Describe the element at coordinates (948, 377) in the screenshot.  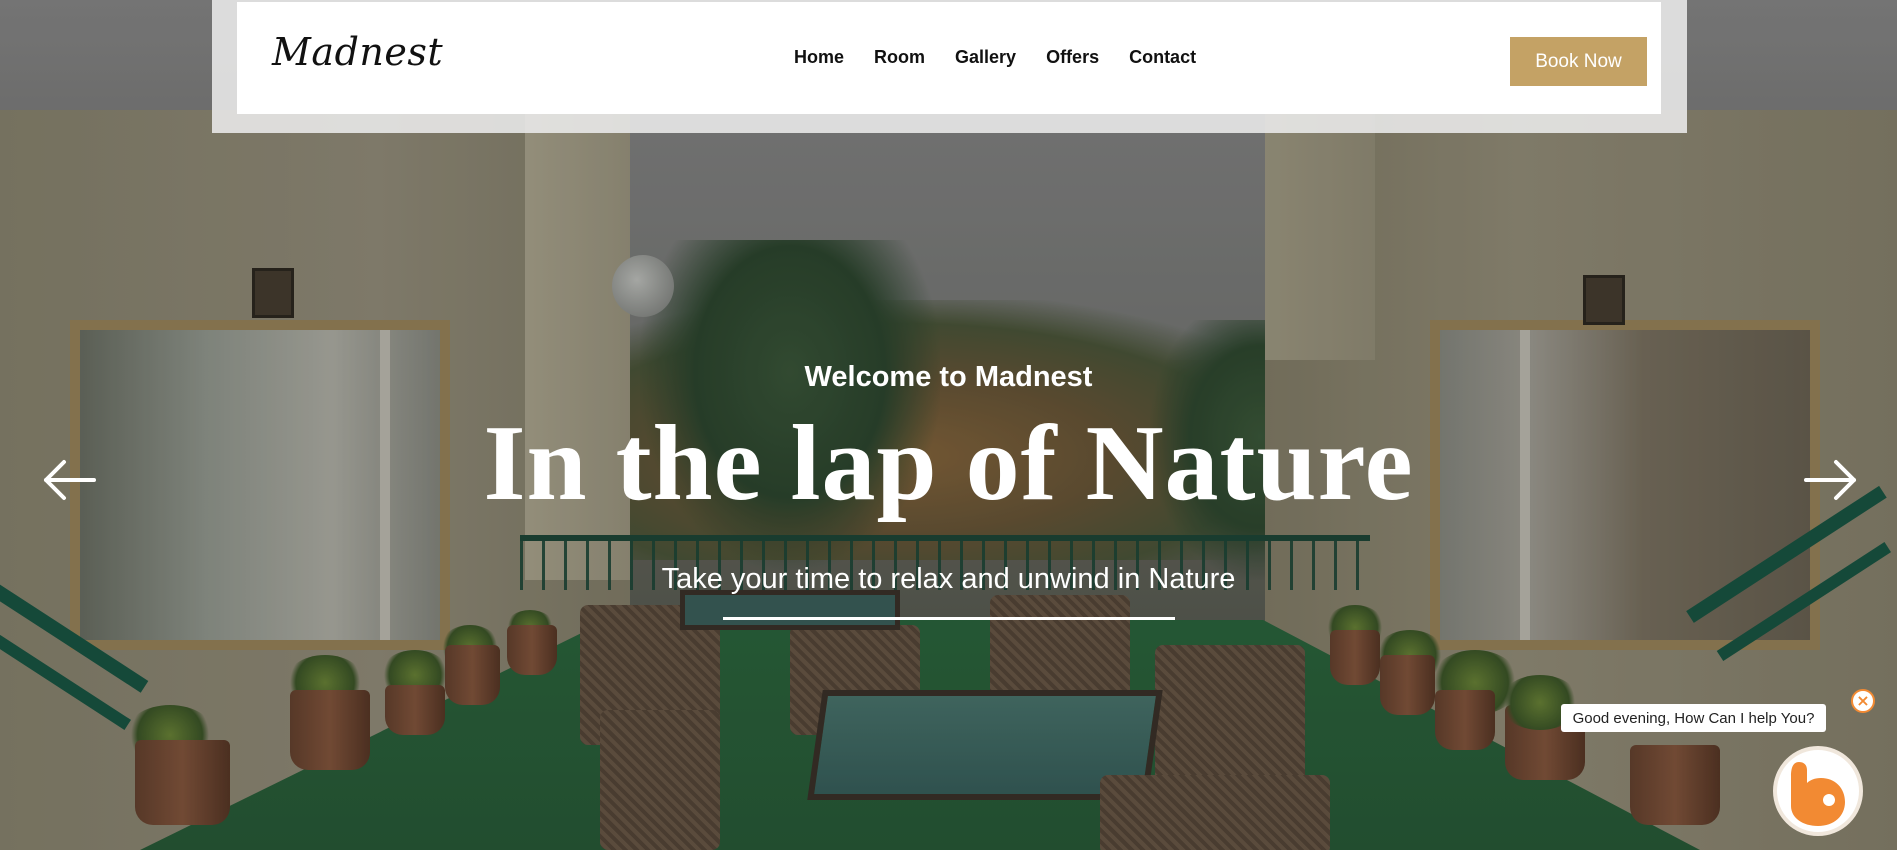
I see `hero-kicker: Welcome to Madnest` at that location.